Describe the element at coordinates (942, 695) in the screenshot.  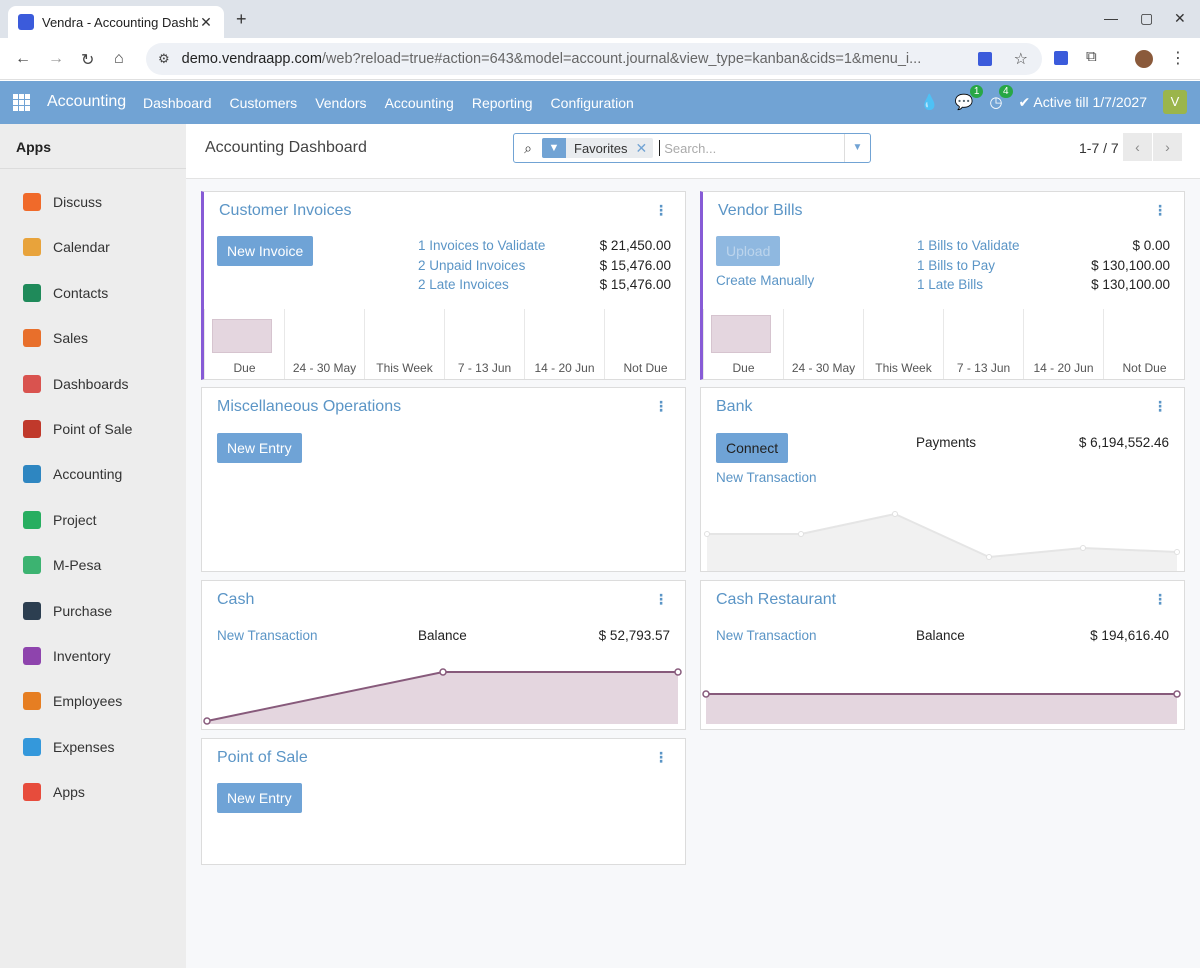
I see `cash-restaurant-line-graph` at that location.